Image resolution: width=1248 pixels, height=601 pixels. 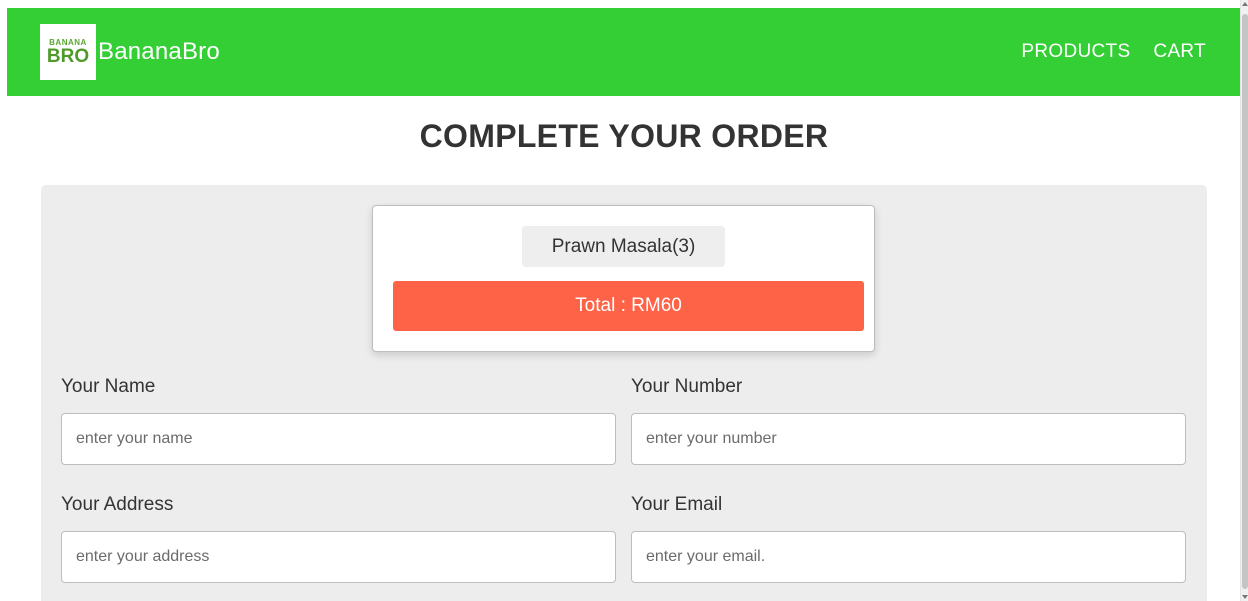 I want to click on scroll-down-arrow-icon, so click(x=1245, y=597).